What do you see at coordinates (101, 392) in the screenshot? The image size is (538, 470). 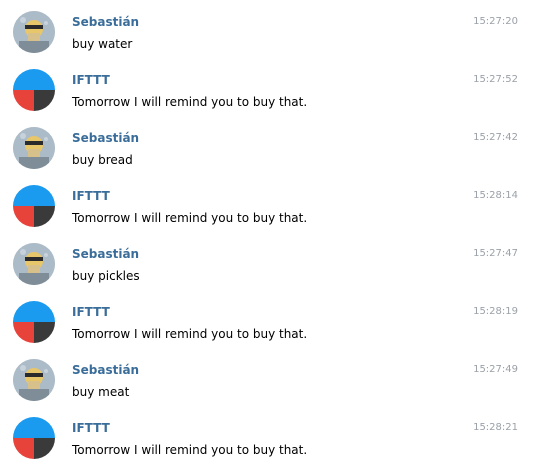 I see `message-text: buy meat` at bounding box center [101, 392].